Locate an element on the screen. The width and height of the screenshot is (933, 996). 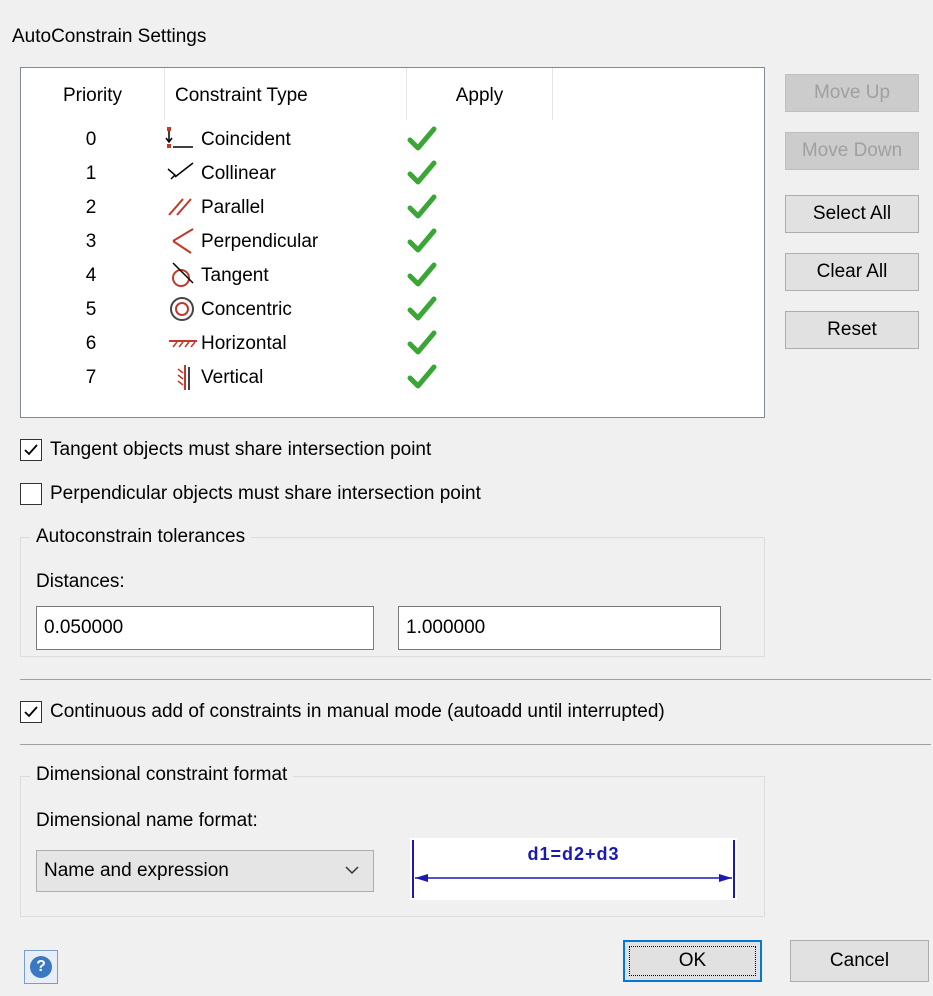
table-row: 4 Tangent is located at coordinates (391, 275).